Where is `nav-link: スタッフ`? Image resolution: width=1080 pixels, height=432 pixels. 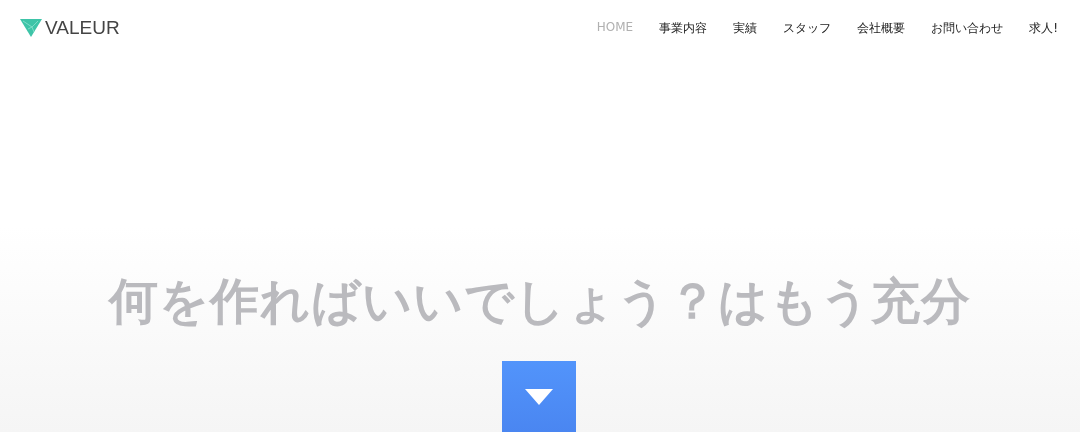
nav-link: スタッフ is located at coordinates (807, 28).